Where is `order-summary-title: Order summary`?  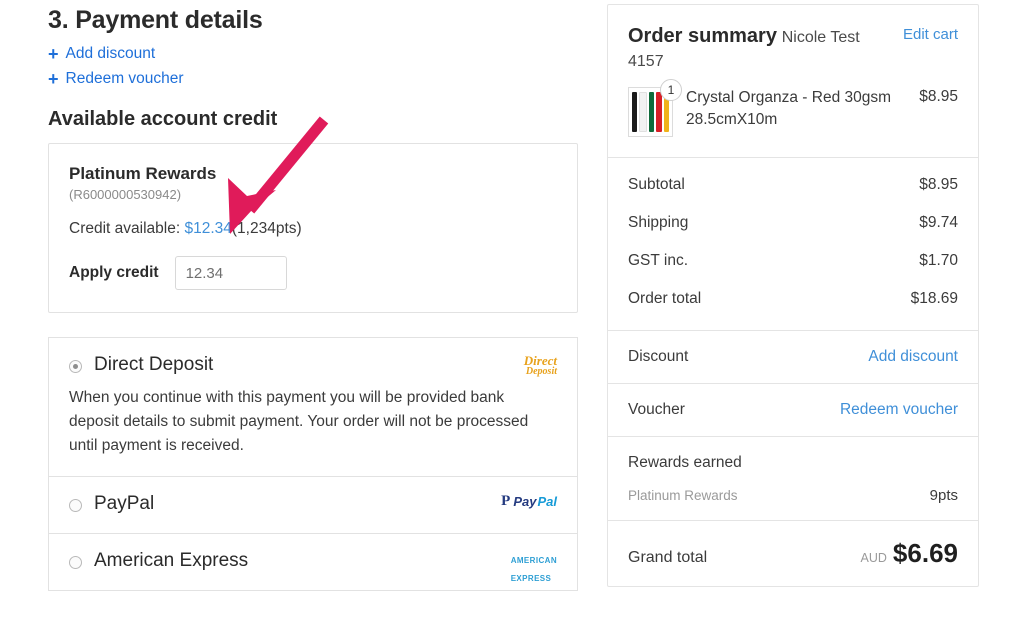
order-summary-title: Order summary is located at coordinates (702, 36).